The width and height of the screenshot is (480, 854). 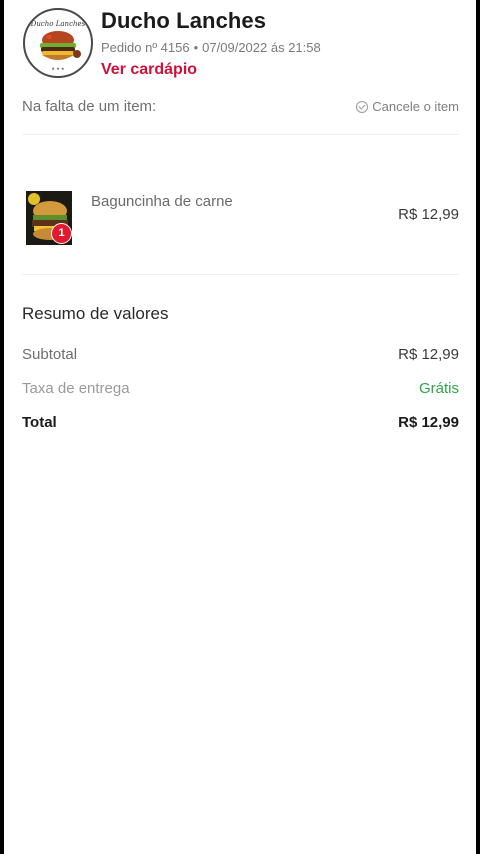 I want to click on cancel-item-label: Cancele o item, so click(x=415, y=106).